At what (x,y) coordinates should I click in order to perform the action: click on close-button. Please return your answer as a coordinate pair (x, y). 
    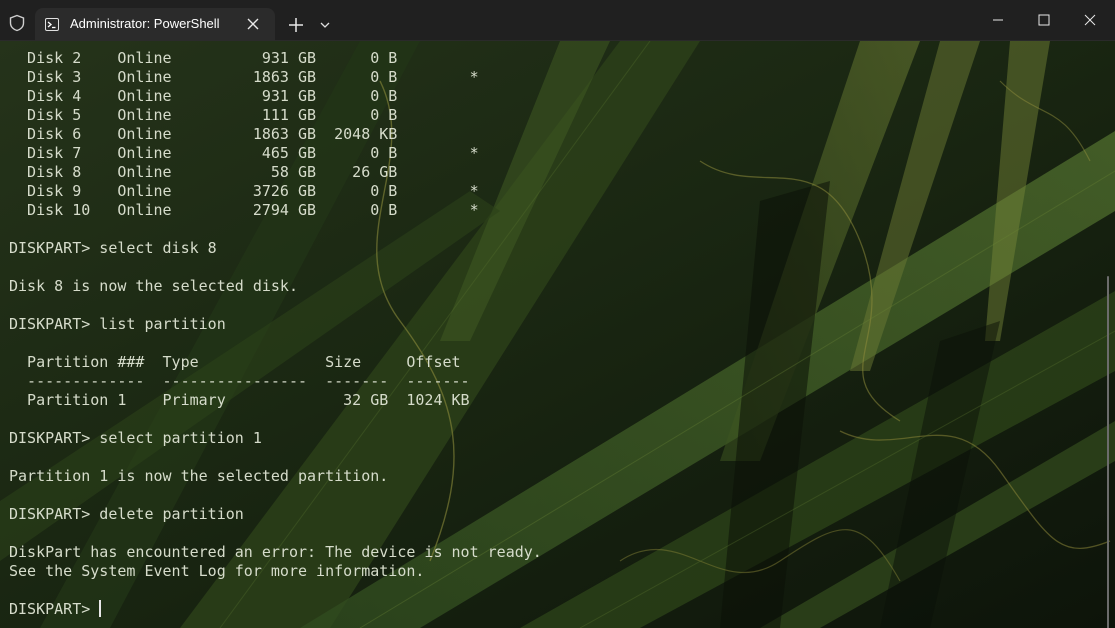
    Looking at the image, I should click on (1090, 20).